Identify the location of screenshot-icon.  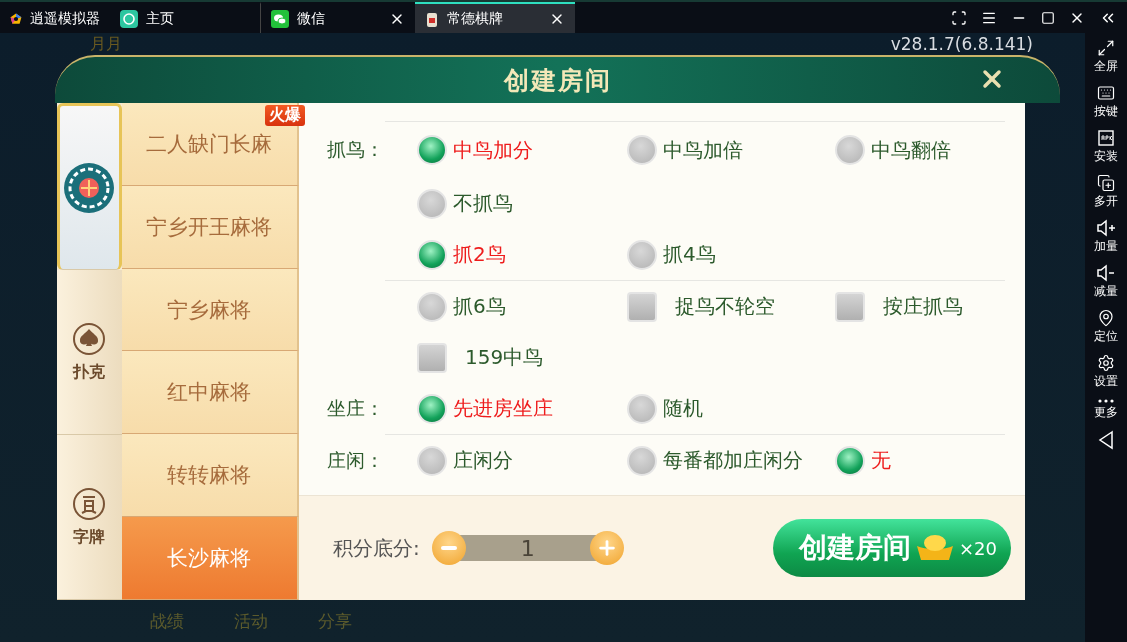
(959, 17).